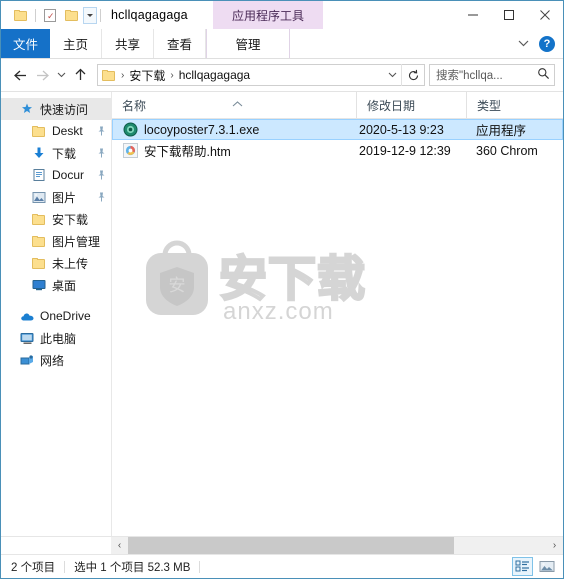 The height and width of the screenshot is (579, 564). I want to click on file-name-cell: 安下载帮助.htm, so click(235, 150).